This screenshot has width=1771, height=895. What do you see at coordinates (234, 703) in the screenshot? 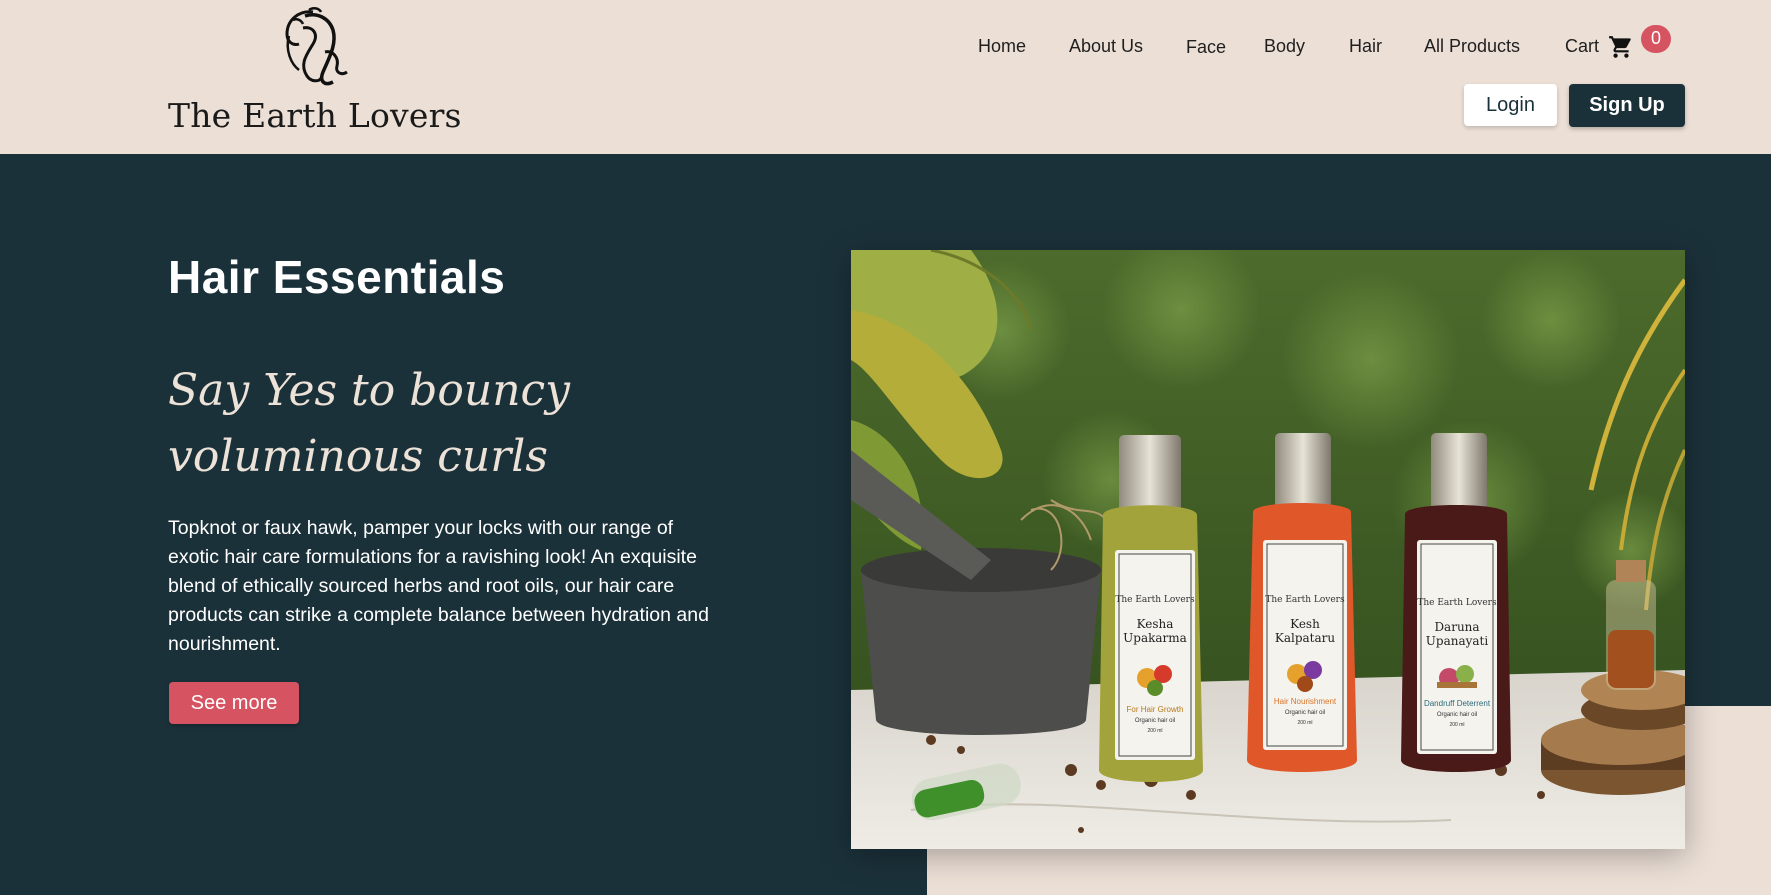
I see `see-more-button: See more` at bounding box center [234, 703].